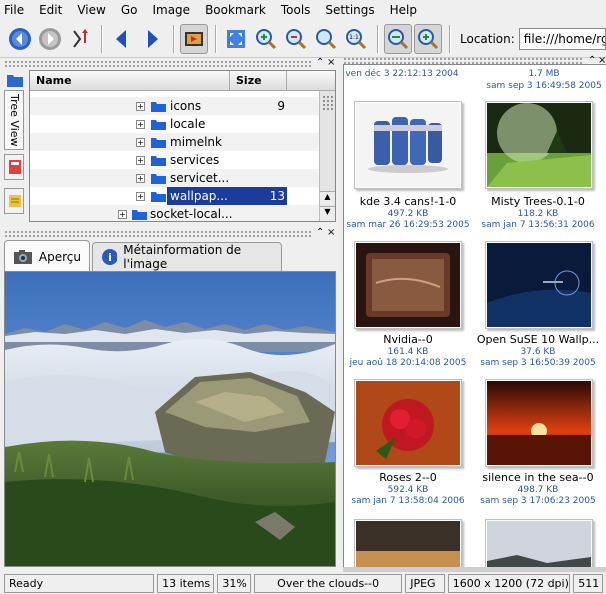 This screenshot has width=606, height=594. Describe the element at coordinates (538, 214) in the screenshot. I see `thumb-size: 118.2 KB` at that location.